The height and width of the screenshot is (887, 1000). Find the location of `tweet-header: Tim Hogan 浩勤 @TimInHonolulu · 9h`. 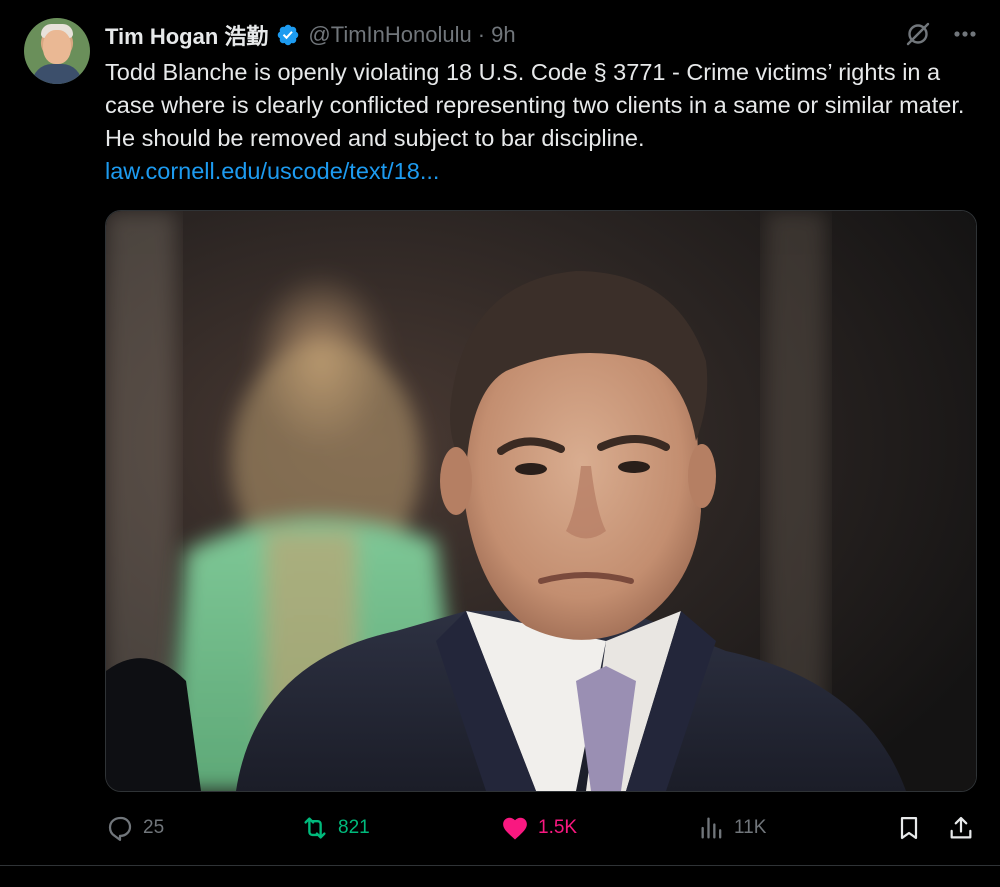

tweet-header: Tim Hogan 浩勤 @TimInHonolulu · 9h is located at coordinates (310, 35).